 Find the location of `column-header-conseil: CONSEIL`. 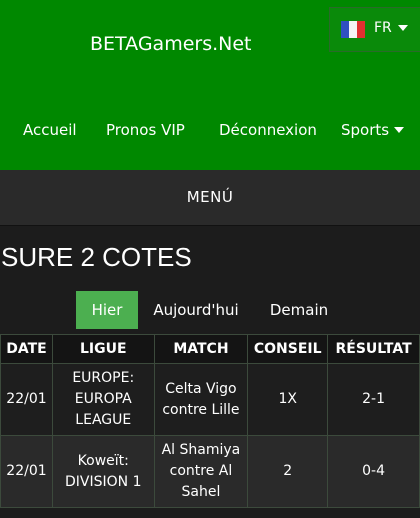

column-header-conseil: CONSEIL is located at coordinates (288, 349).